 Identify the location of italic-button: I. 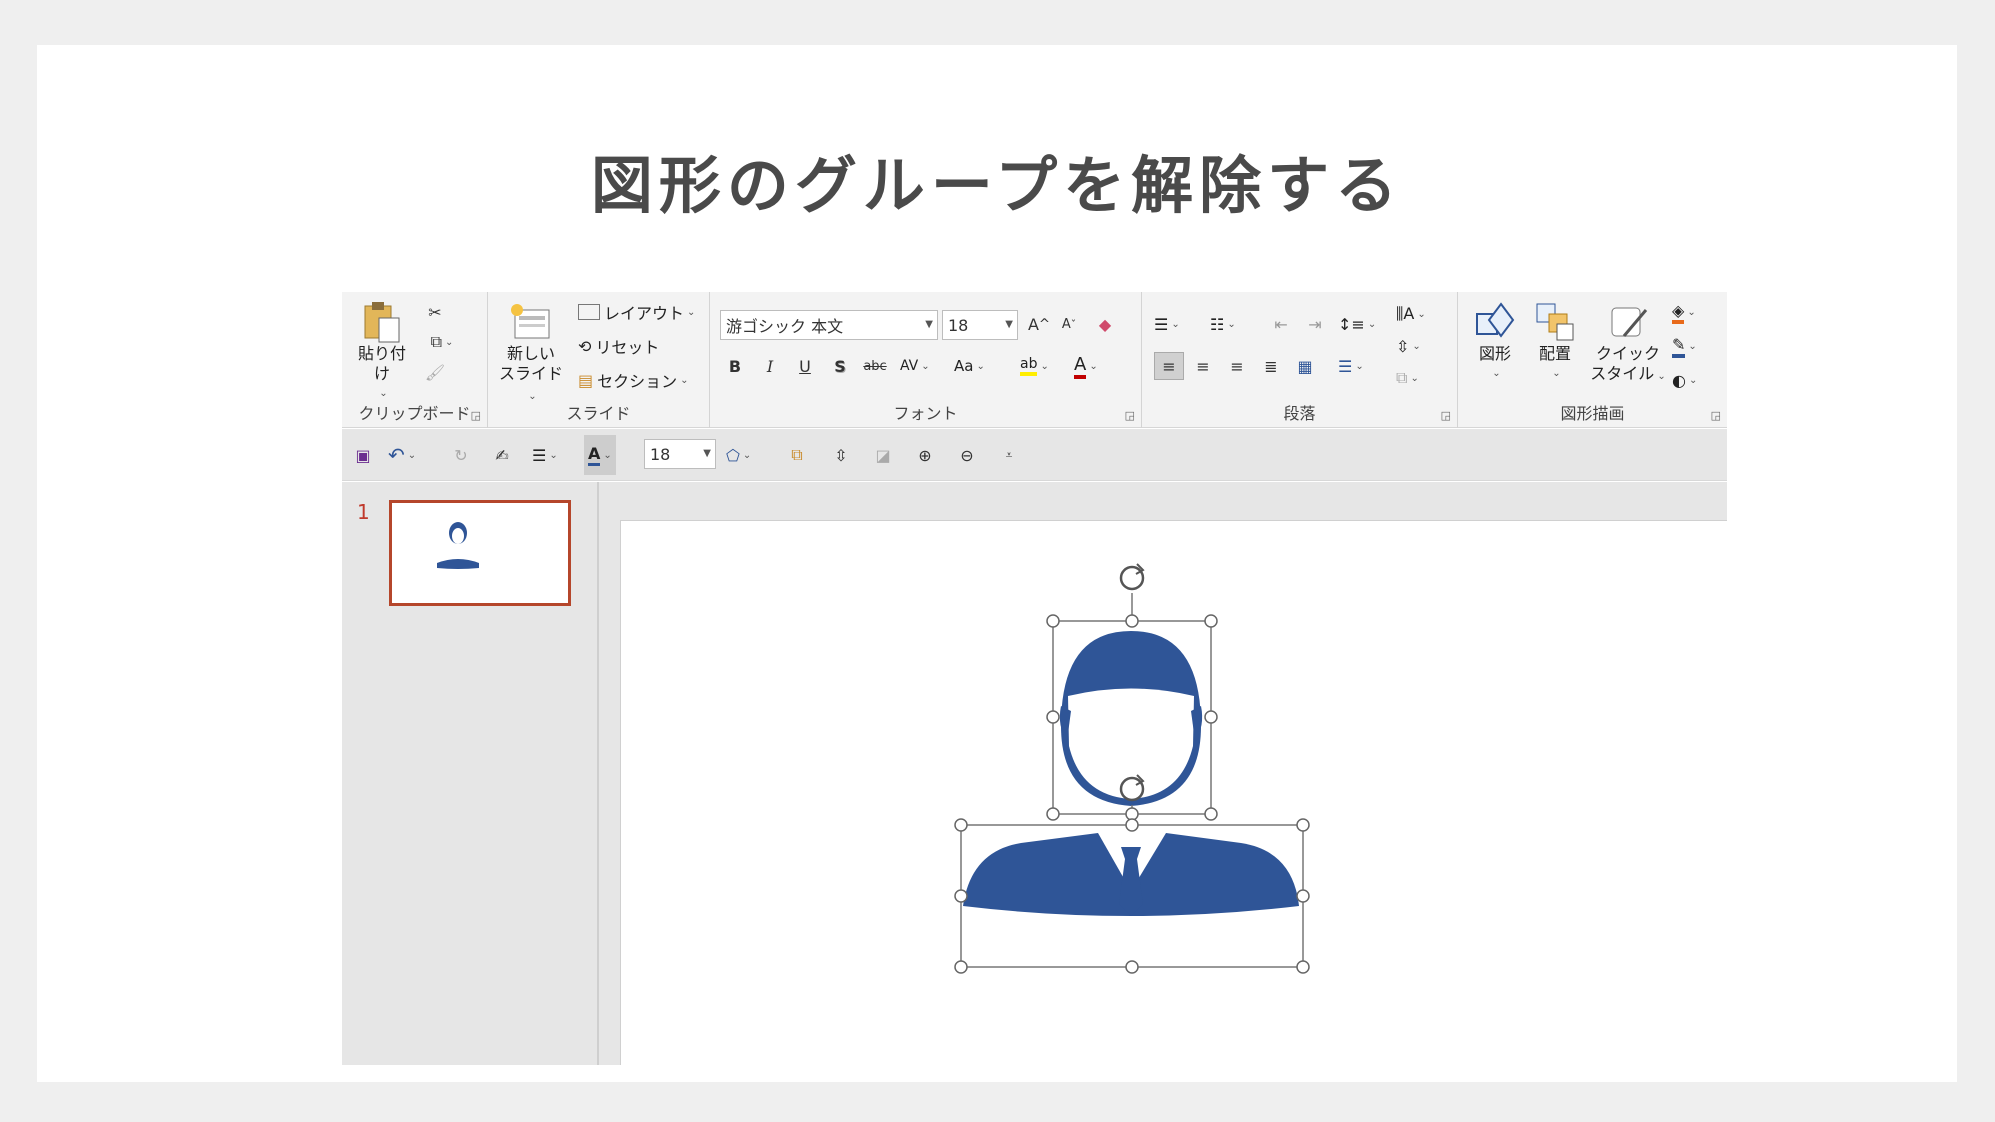
(770, 366).